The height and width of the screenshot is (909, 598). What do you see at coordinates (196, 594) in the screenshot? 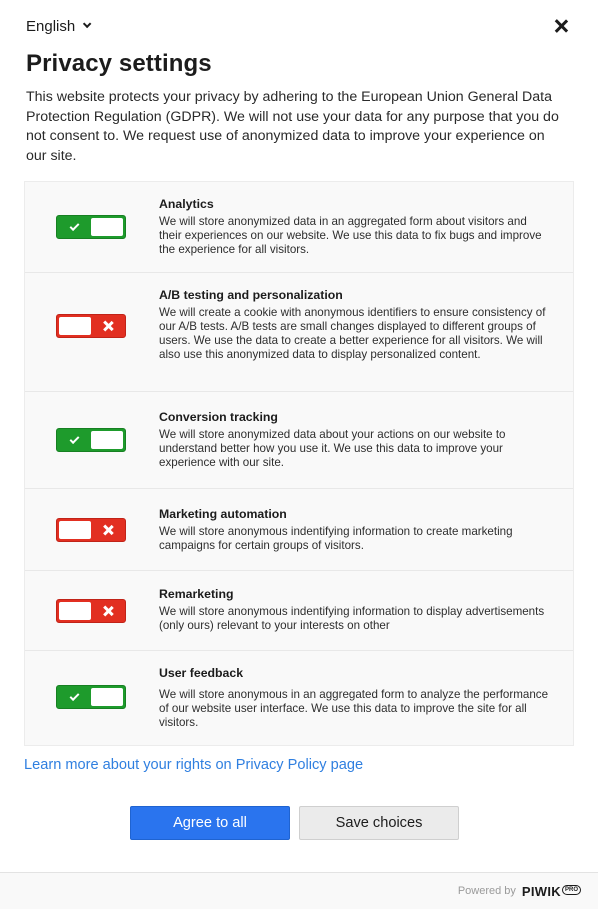
I see `consent-title: Remarketing` at bounding box center [196, 594].